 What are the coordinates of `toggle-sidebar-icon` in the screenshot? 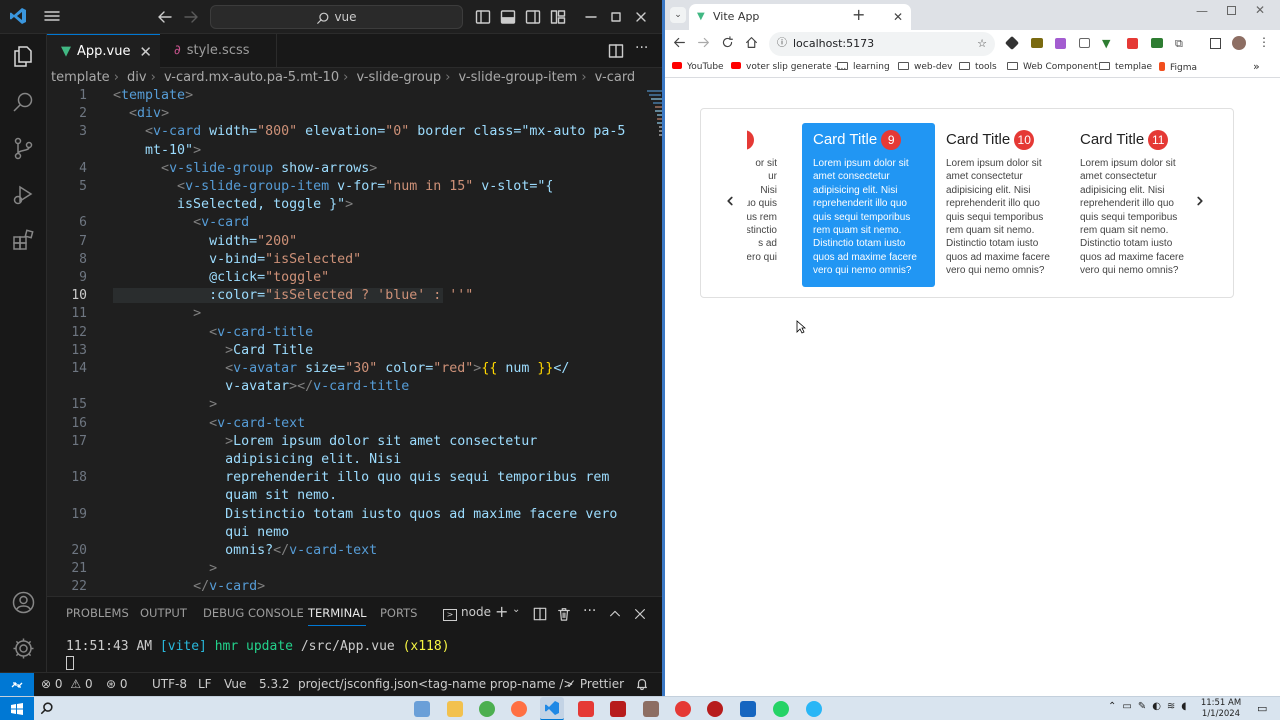 It's located at (483, 17).